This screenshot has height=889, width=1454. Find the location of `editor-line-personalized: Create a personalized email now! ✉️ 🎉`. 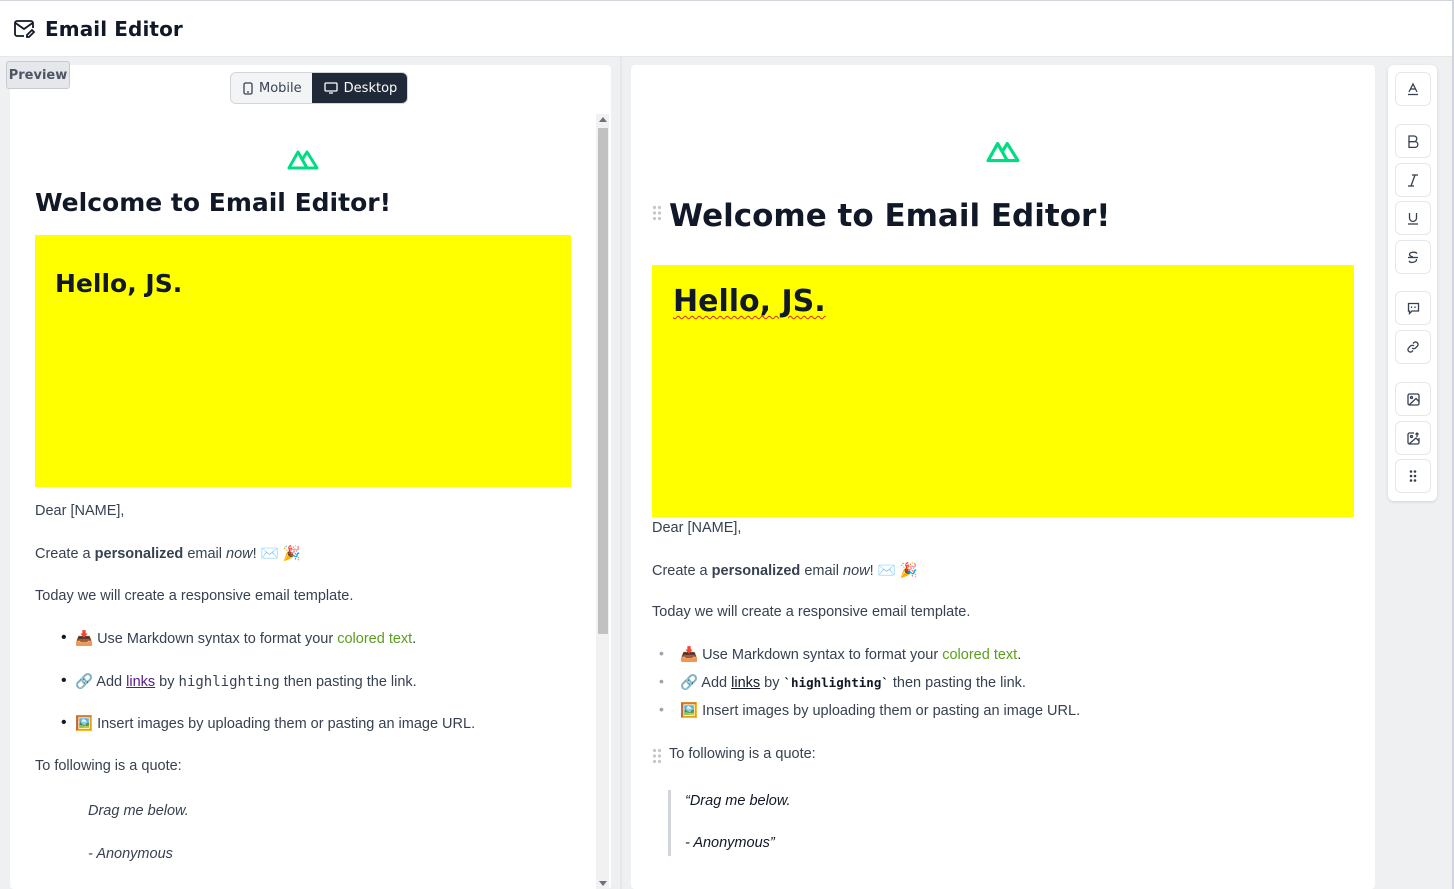

editor-line-personalized: Create a personalized email now! ✉️ 🎉 is located at coordinates (785, 570).